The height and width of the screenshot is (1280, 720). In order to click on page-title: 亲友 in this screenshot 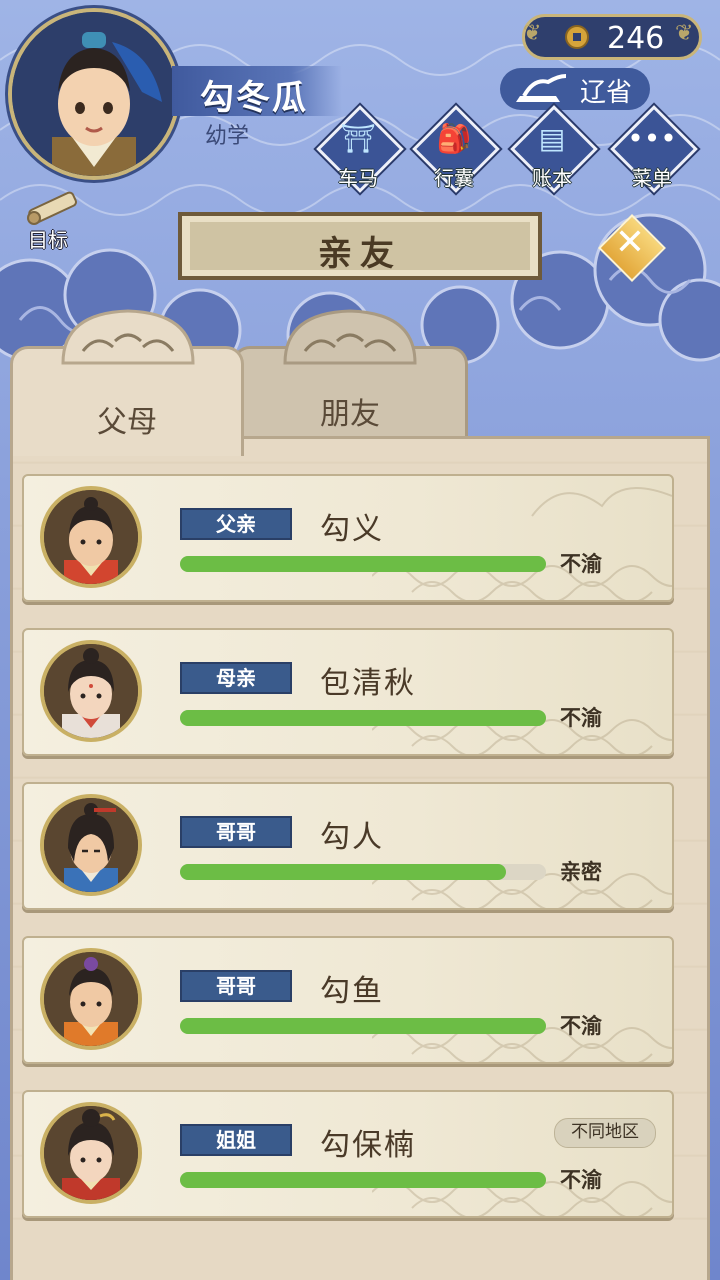, I will do `click(360, 254)`.